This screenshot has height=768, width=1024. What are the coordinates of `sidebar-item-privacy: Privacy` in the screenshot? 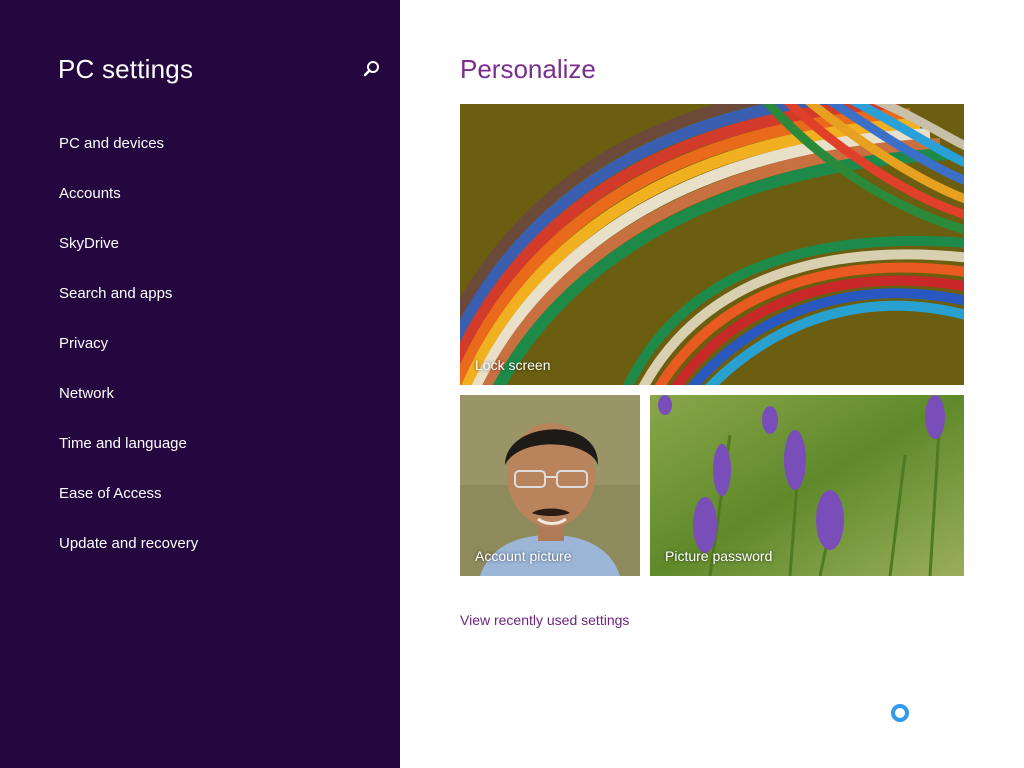 It's located at (128, 358).